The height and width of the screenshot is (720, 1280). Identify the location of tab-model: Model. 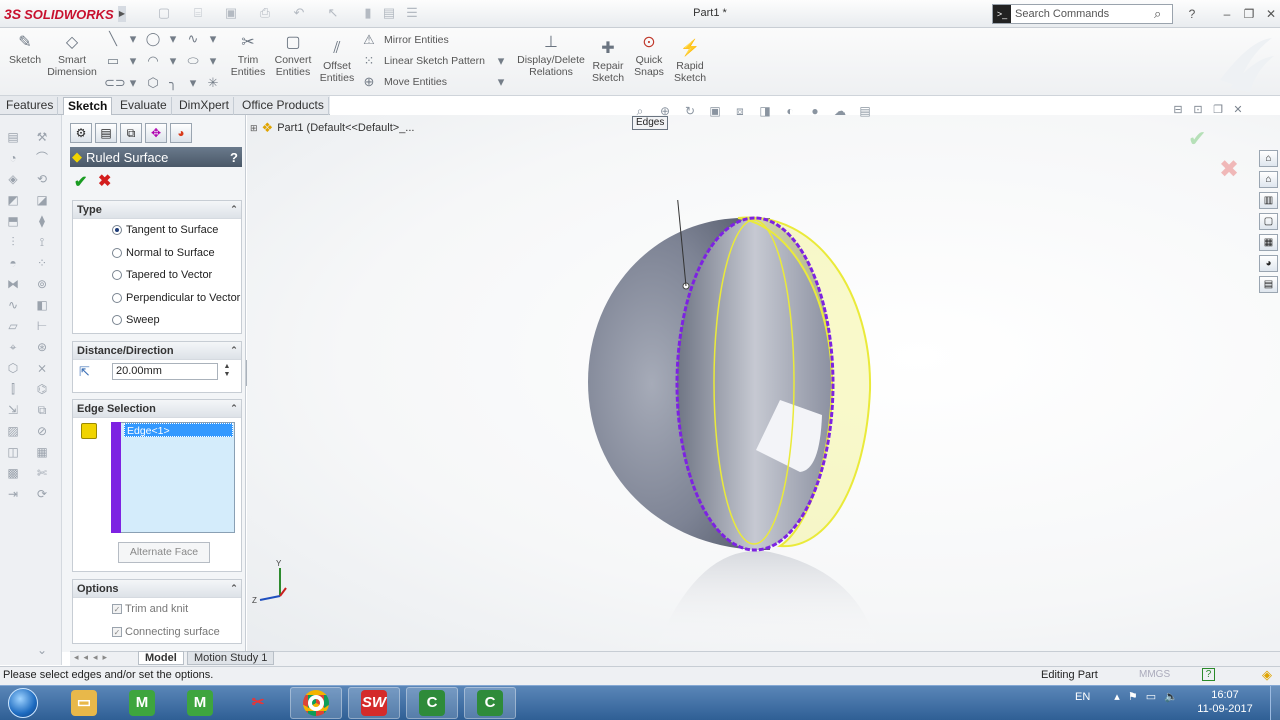
(161, 658).